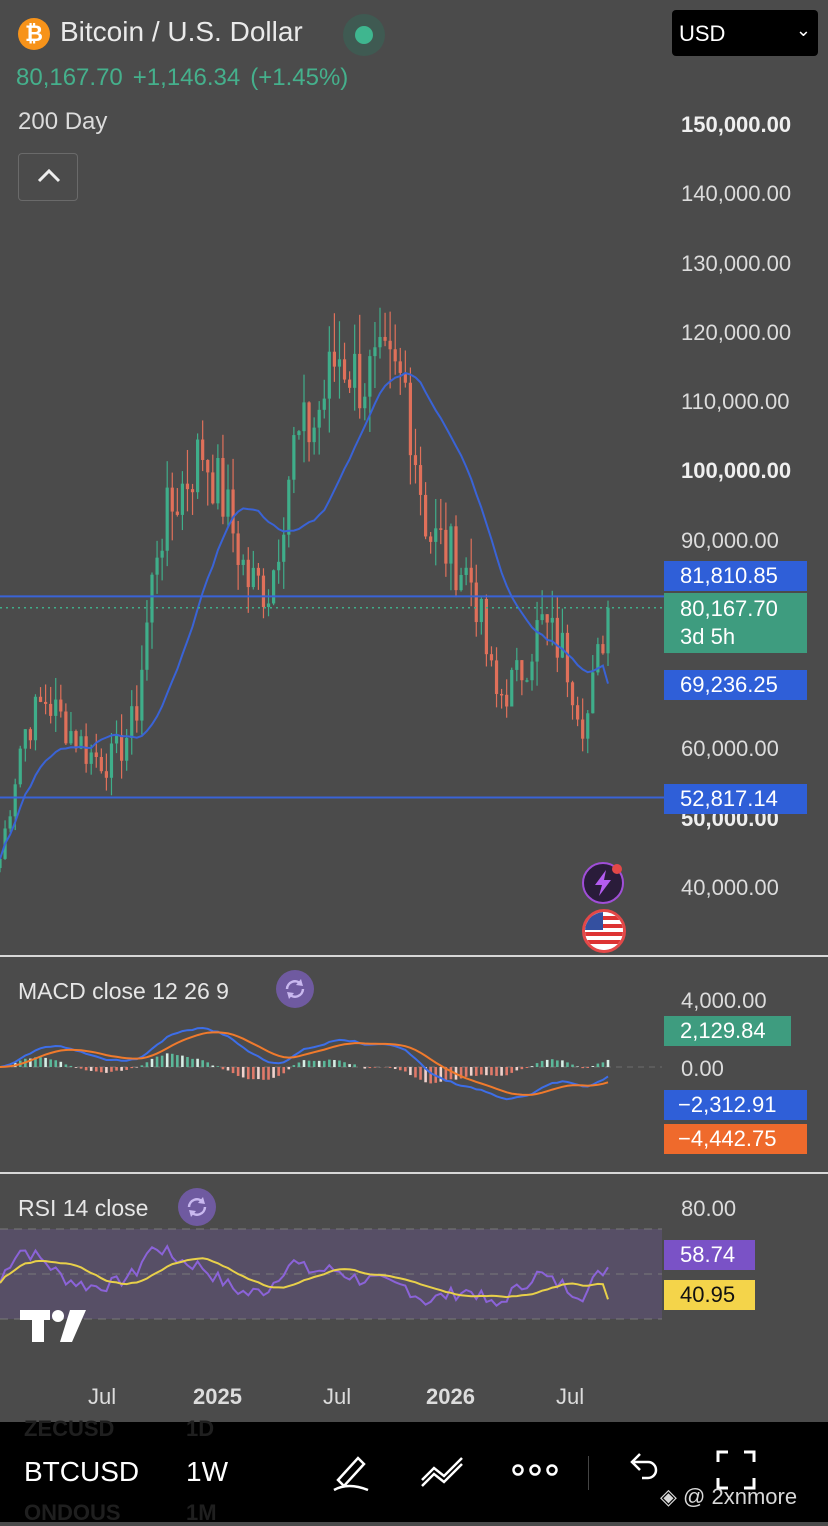  What do you see at coordinates (735, 623) in the screenshot?
I see `last-price-tag: 80,167.70 3d 5h` at bounding box center [735, 623].